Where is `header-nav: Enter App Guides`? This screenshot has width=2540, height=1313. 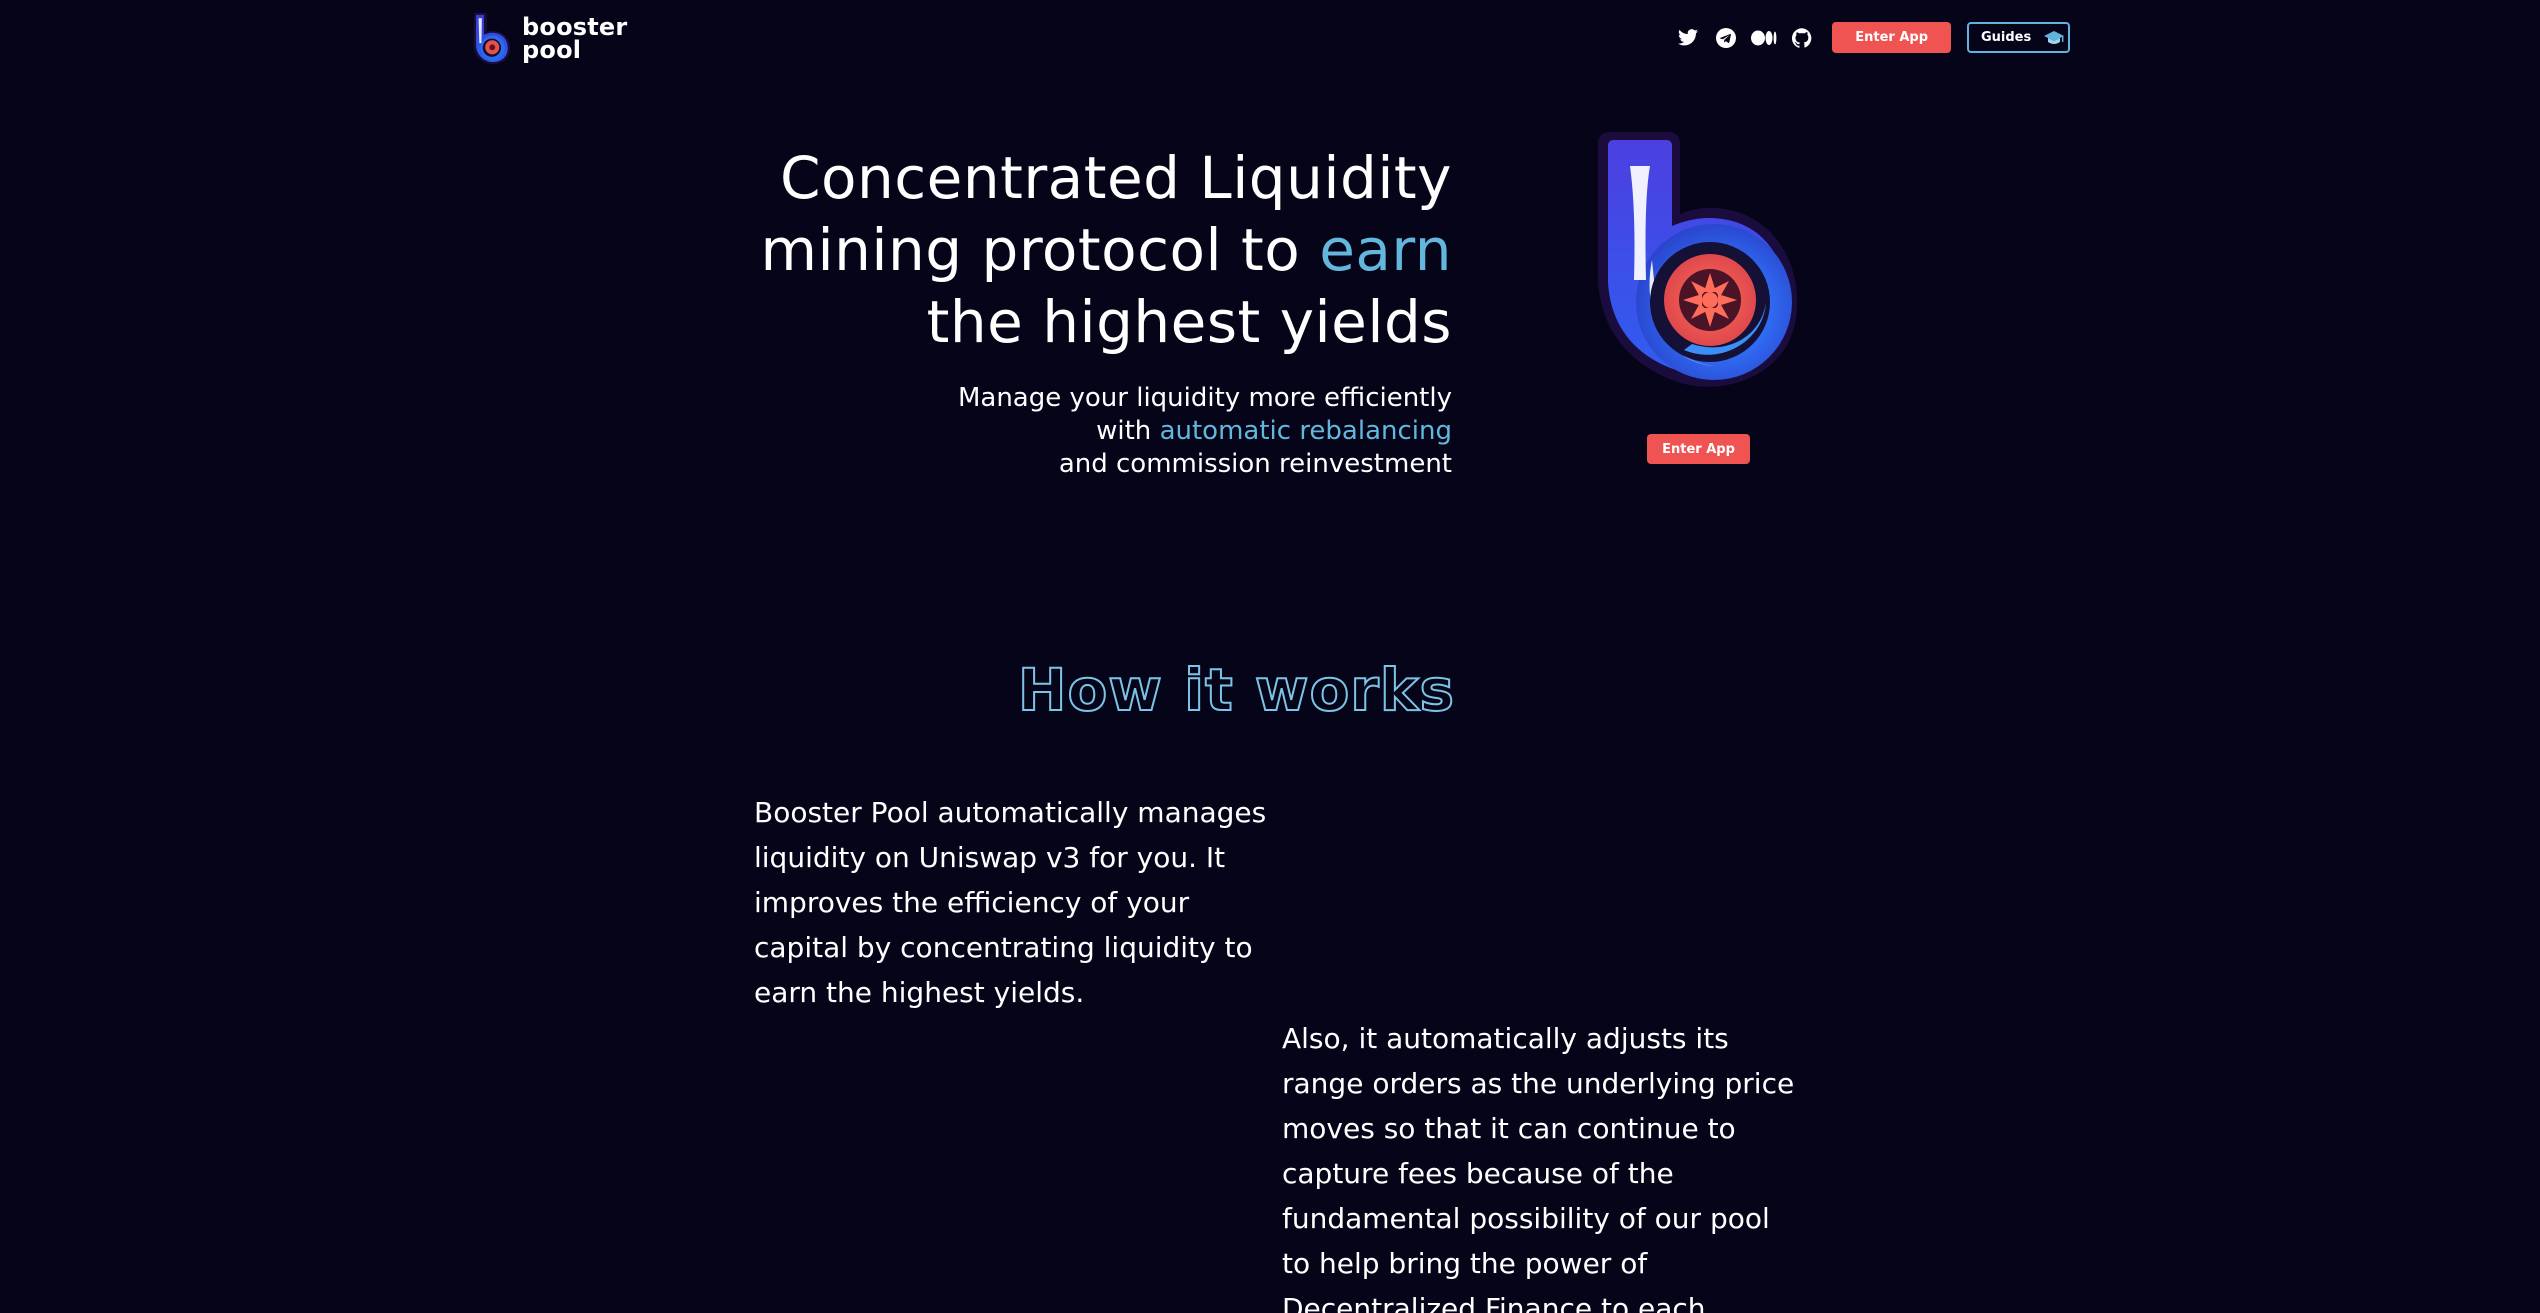
header-nav: Enter App Guides is located at coordinates (1872, 37).